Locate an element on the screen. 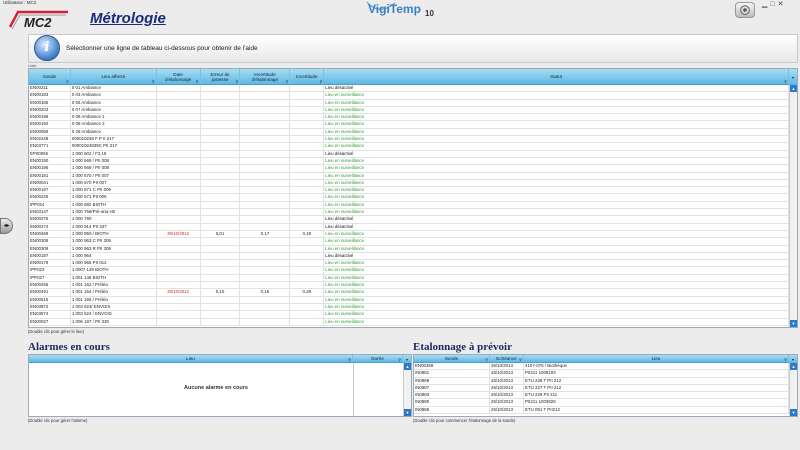 Image resolution: width=800 pixels, height=450 pixels. column-header: Lieu affecté ⚲ is located at coordinates (114, 76).